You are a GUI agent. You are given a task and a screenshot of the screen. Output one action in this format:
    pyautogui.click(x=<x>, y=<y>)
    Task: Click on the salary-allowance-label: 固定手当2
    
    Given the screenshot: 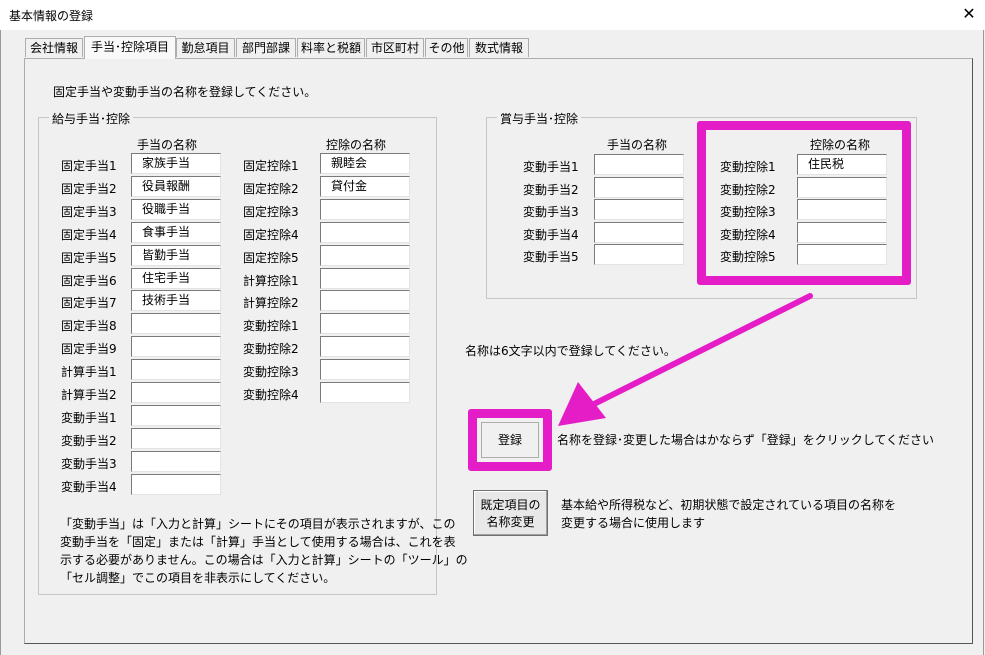 What is the action you would take?
    pyautogui.click(x=89, y=188)
    